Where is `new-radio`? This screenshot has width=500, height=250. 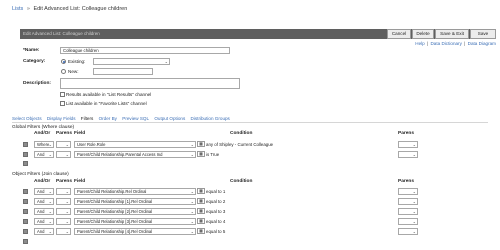 new-radio is located at coordinates (63, 71).